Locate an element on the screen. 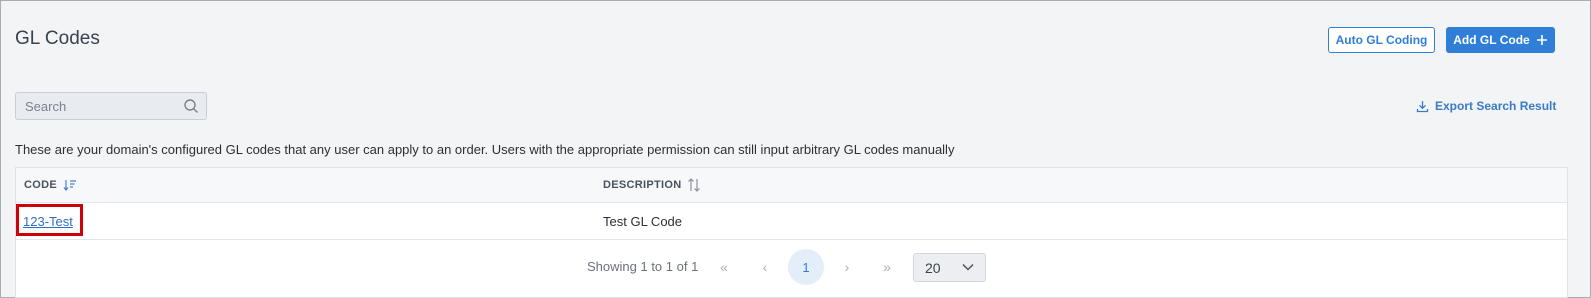 The width and height of the screenshot is (1591, 298). description-cell: Test GL Code is located at coordinates (643, 221).